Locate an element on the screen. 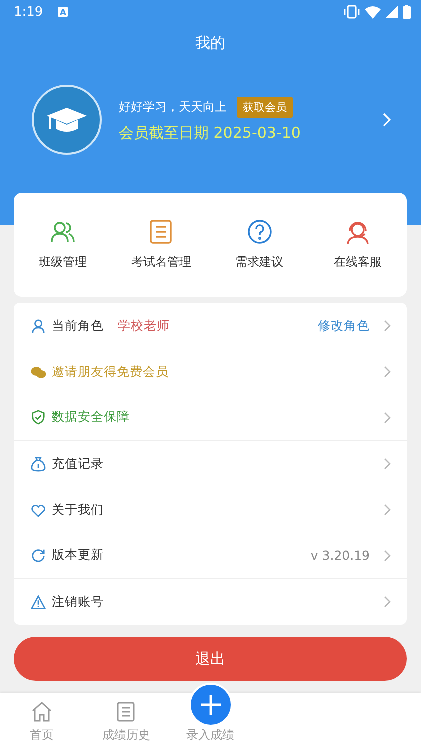 The height and width of the screenshot is (750, 421). shortcut-item: 在线客服 is located at coordinates (357, 245).